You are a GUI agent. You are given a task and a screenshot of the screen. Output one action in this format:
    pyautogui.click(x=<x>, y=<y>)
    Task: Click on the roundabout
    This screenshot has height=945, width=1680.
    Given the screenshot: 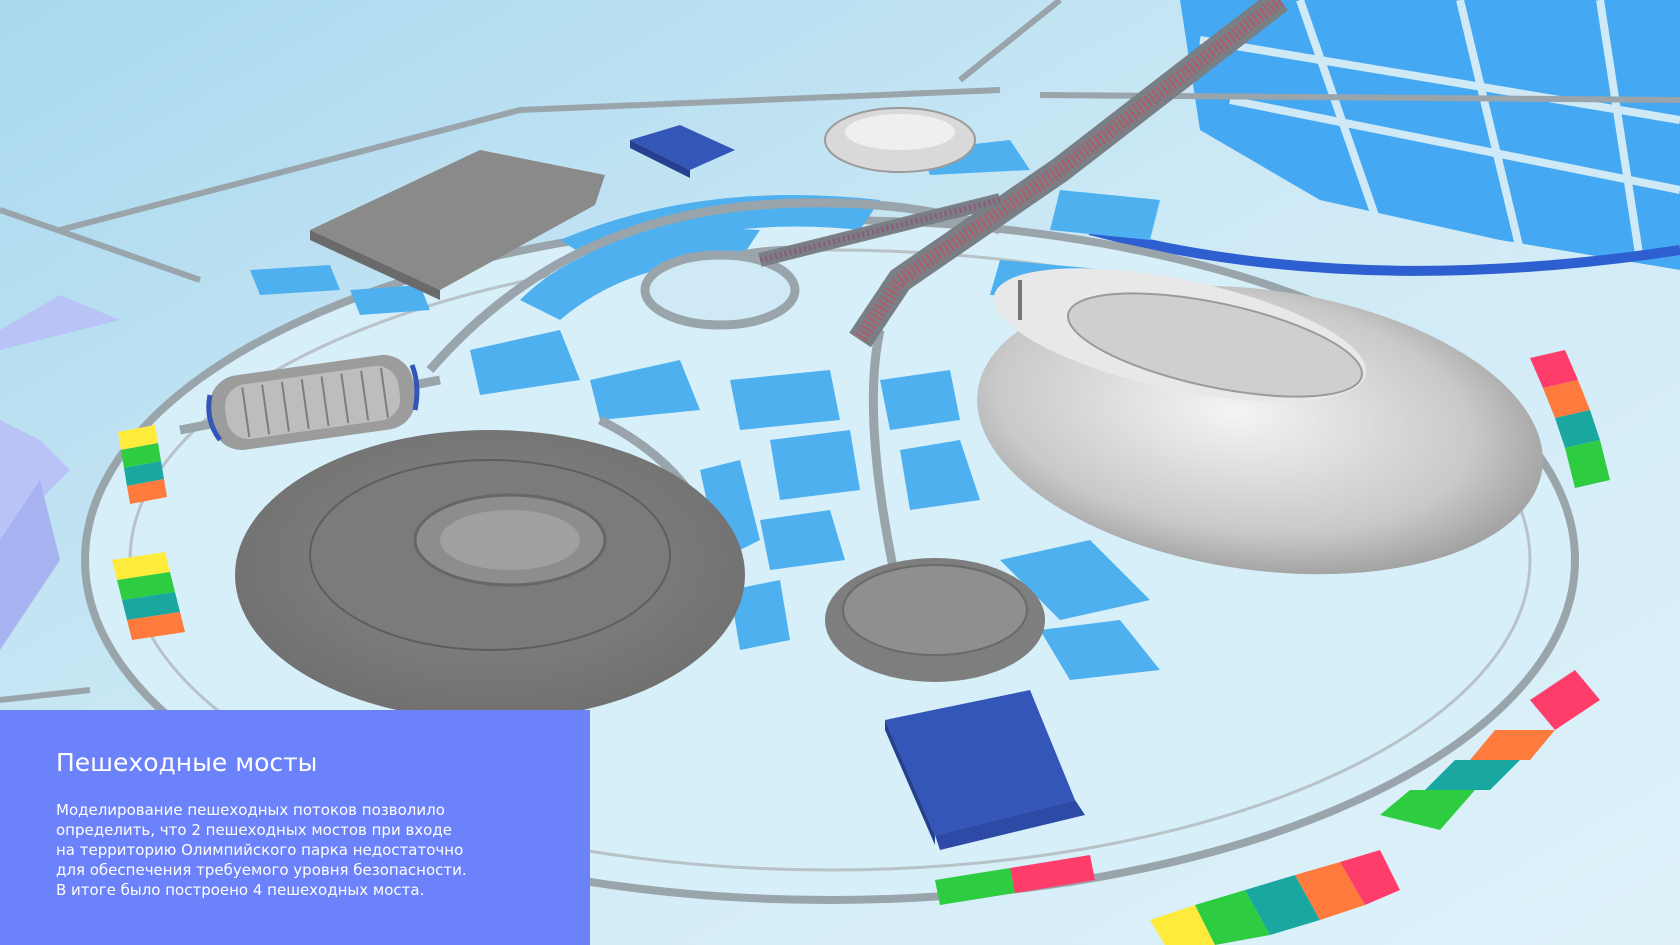 What is the action you would take?
    pyautogui.click(x=720, y=290)
    